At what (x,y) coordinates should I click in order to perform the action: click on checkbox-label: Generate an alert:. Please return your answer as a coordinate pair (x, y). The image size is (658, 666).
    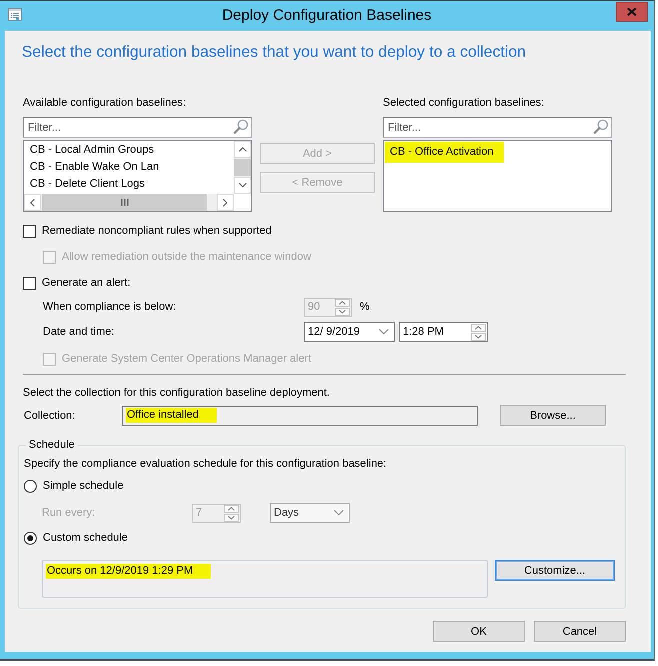
    Looking at the image, I should click on (86, 283).